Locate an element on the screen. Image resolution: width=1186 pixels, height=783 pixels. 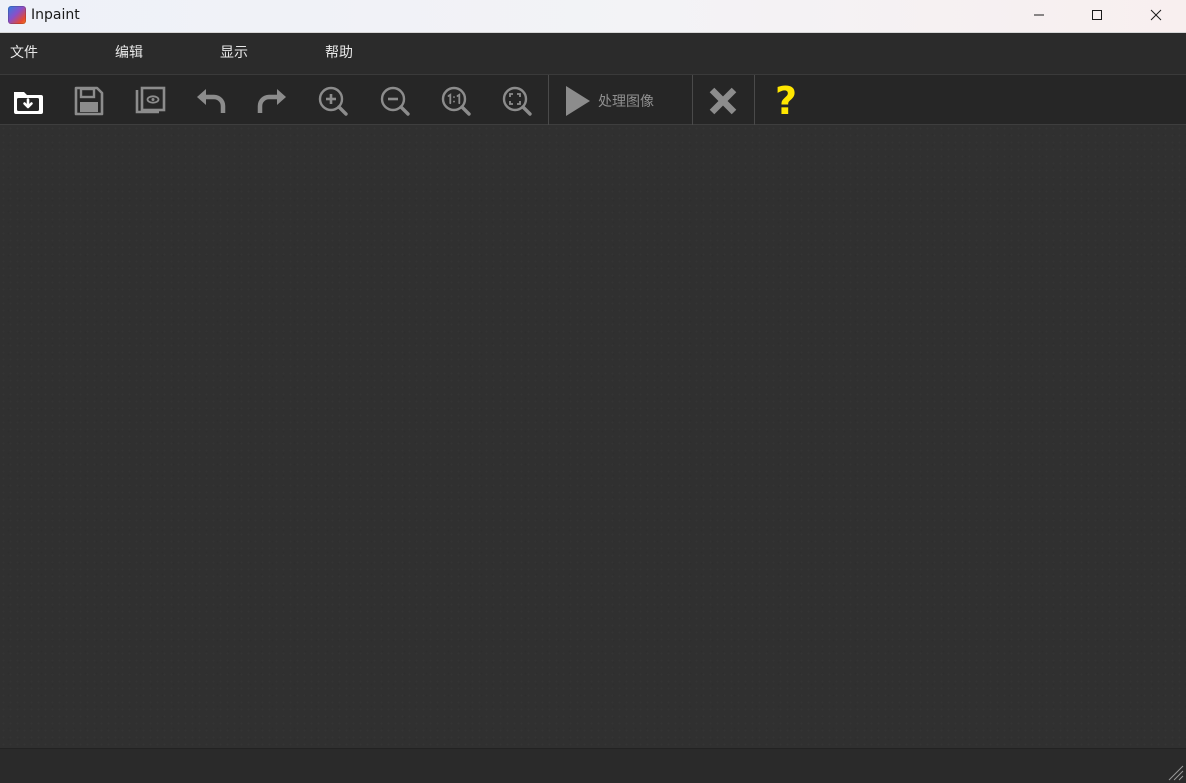
zoom-actual-size-button is located at coordinates (456, 101).